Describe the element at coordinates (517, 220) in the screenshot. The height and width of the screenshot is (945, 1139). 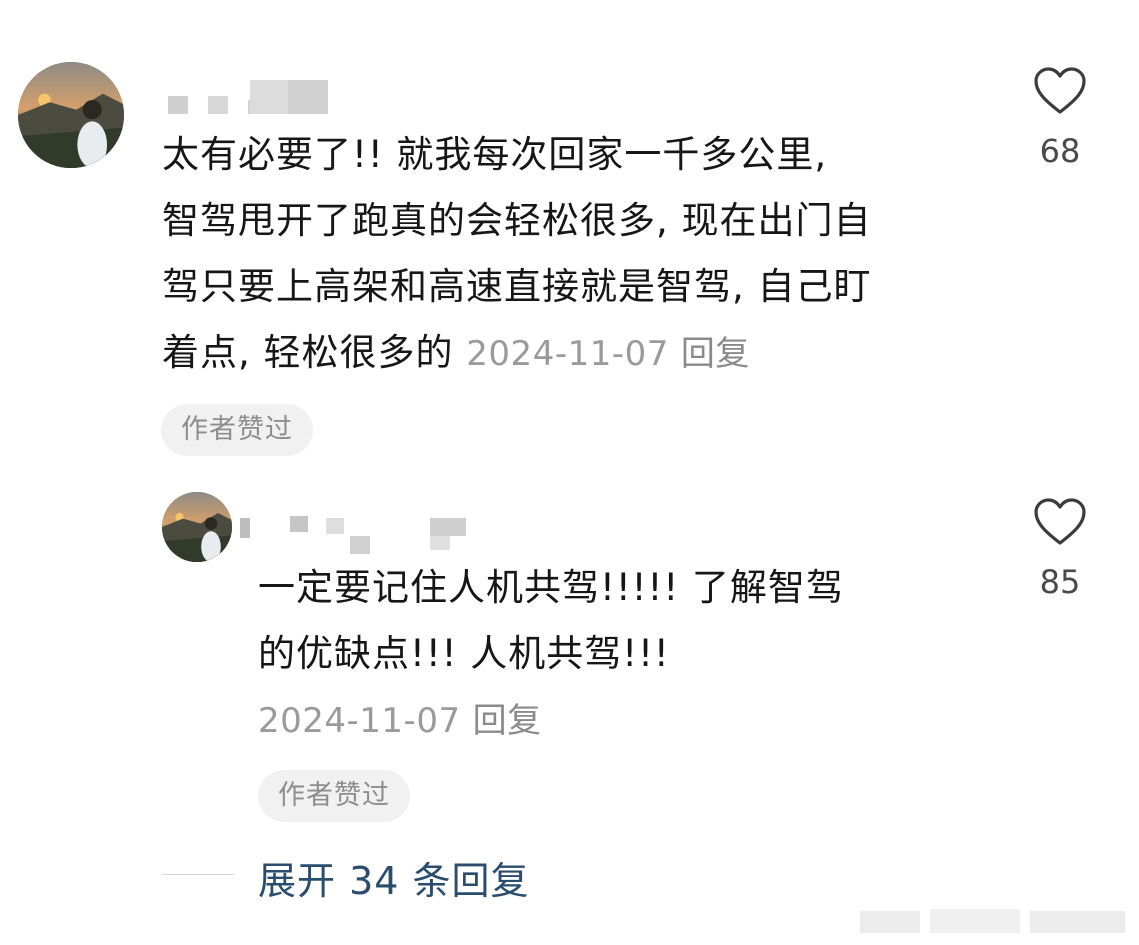
I see `comment-line: 智驾甩开了跑真的会轻松很多, 现在出门自` at that location.